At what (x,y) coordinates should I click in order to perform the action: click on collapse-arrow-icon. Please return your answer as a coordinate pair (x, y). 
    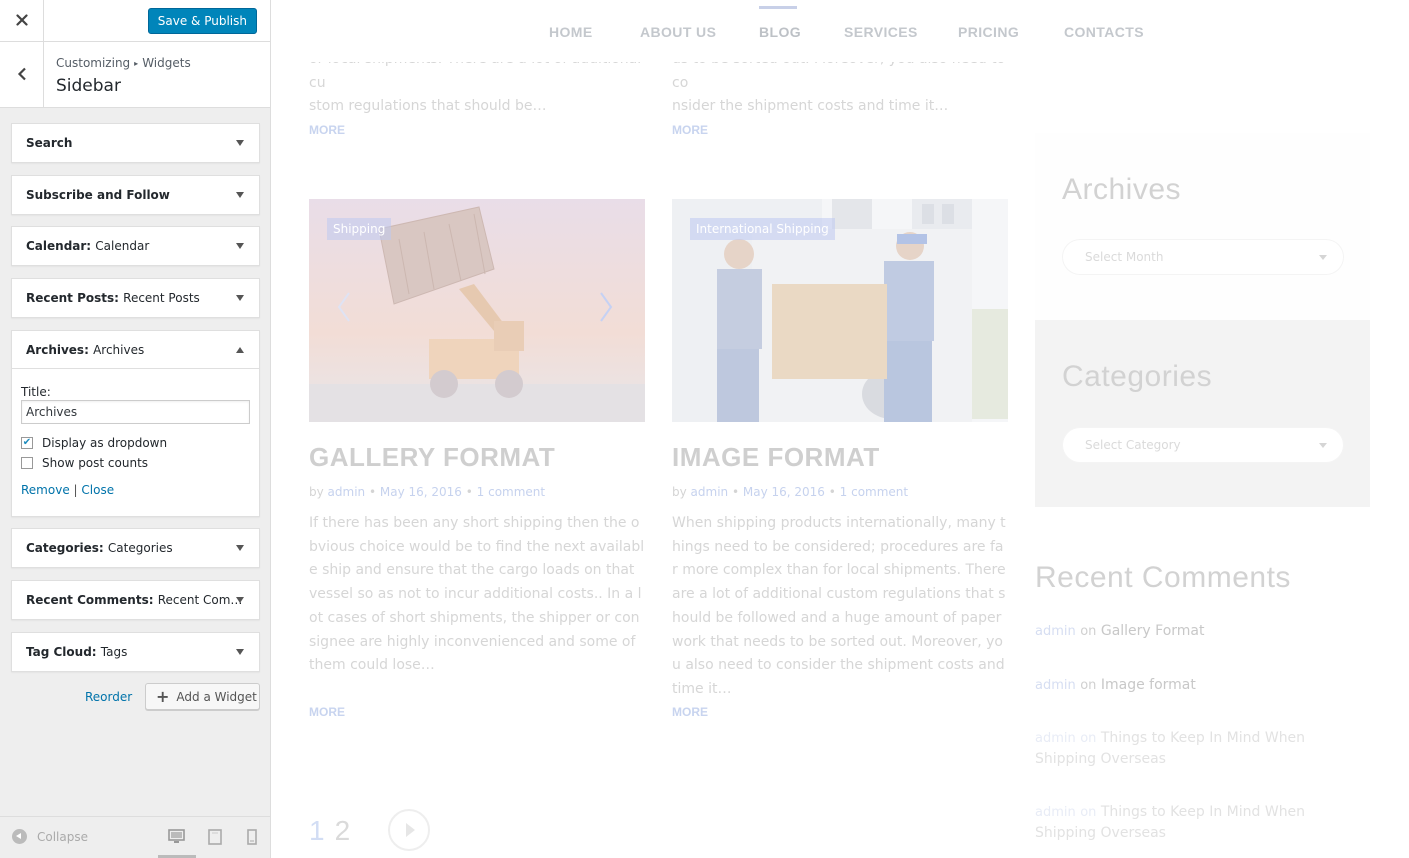
    Looking at the image, I should click on (240, 350).